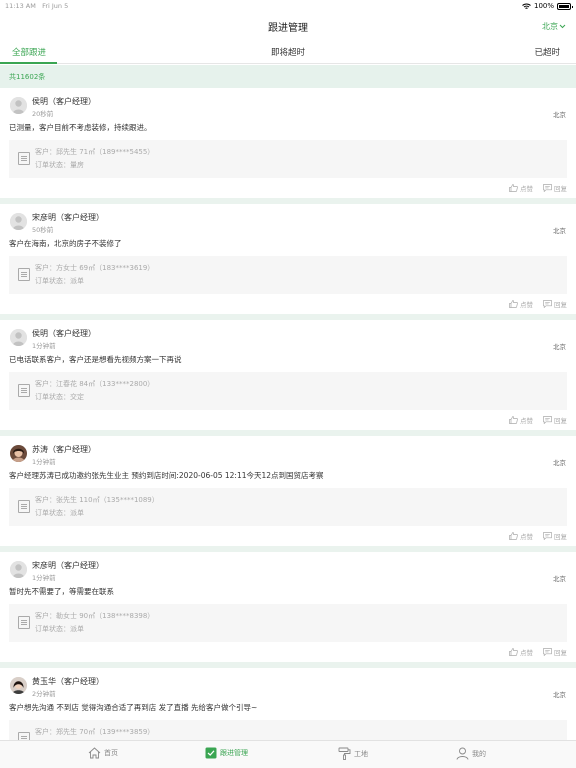  I want to click on order-info: 客户：方女士 69㎡（183****3619） 订单状态：派单, so click(288, 275).